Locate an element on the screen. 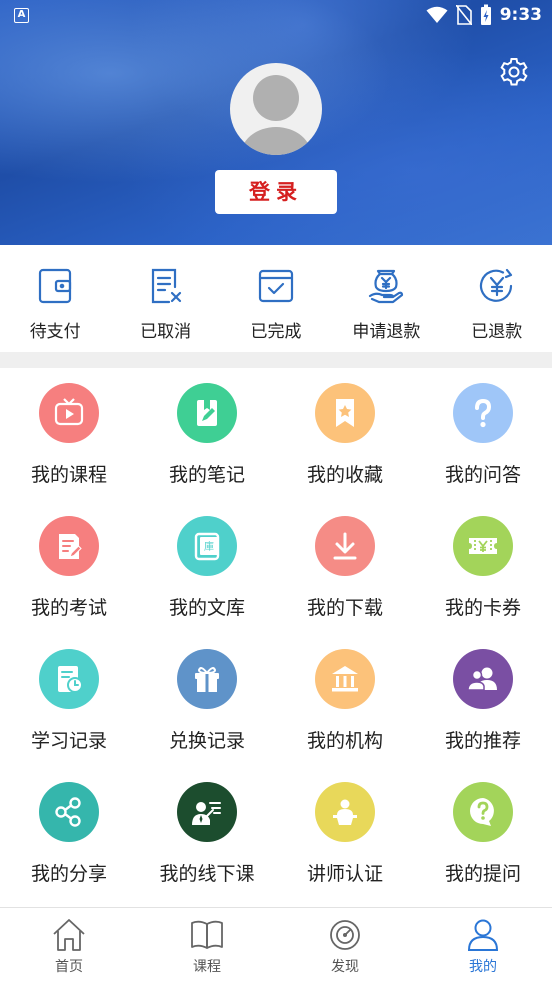 This screenshot has width=552, height=981. play-tv-icon is located at coordinates (69, 413).